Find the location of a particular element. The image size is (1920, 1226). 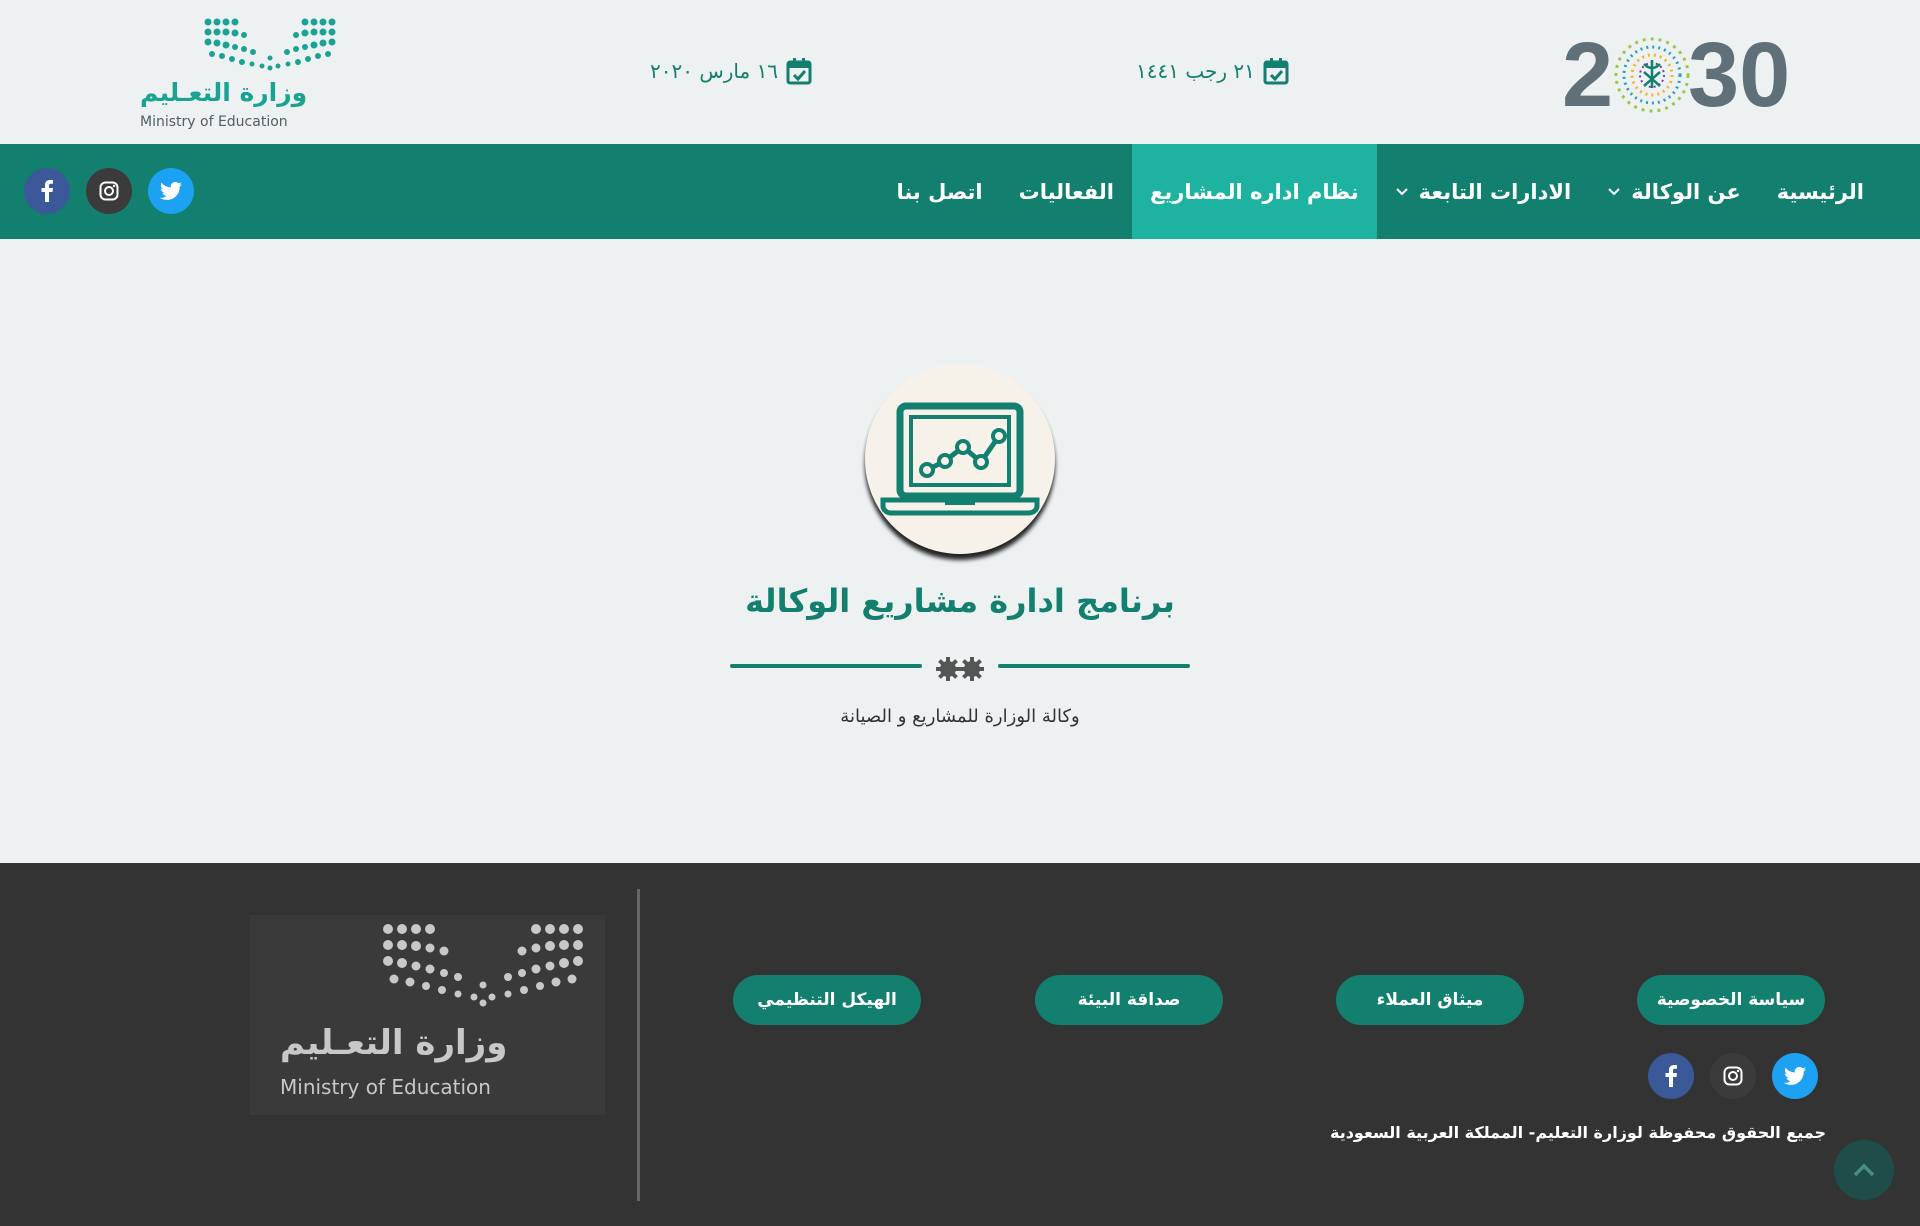

footer-ministry-logo: وزارة التعـليم Ministry of Education is located at coordinates (427, 1015).